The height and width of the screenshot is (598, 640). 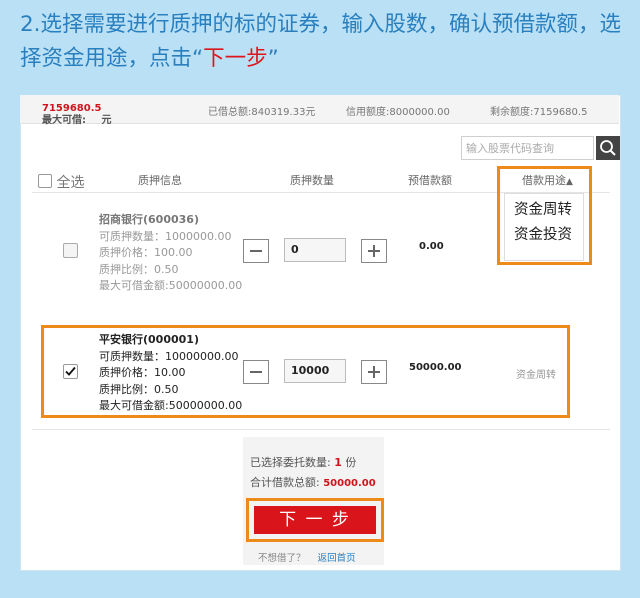 I want to click on search-button, so click(x=608, y=148).